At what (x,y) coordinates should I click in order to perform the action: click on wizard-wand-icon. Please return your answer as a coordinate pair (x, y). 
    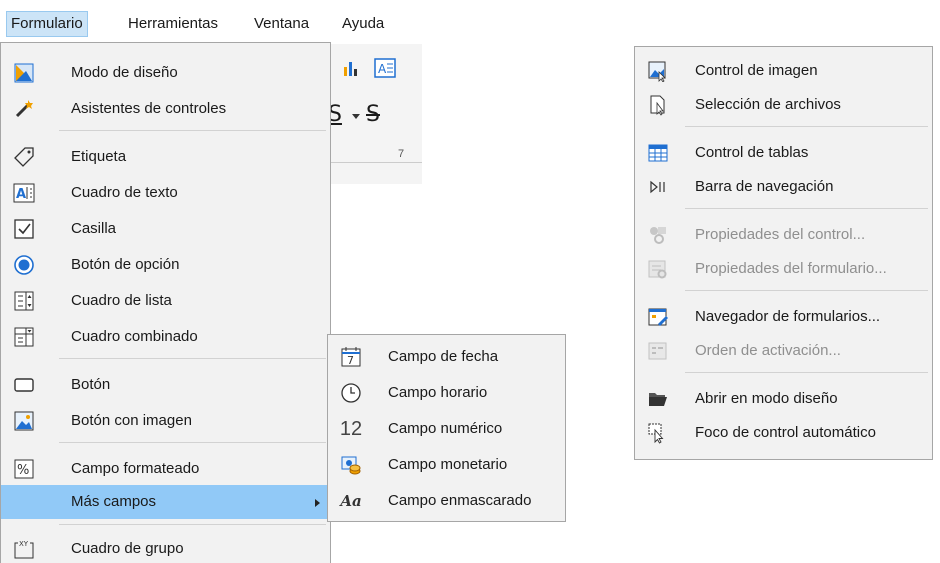
    Looking at the image, I should click on (24, 109).